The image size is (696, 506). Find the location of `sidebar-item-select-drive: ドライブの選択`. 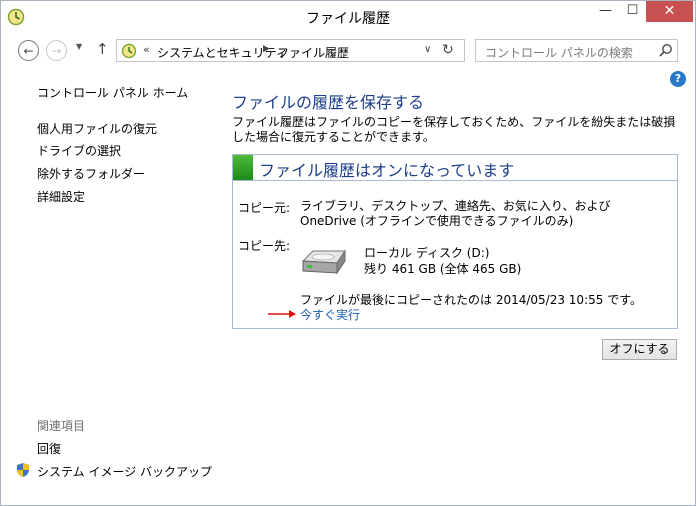

sidebar-item-select-drive: ドライブの選択 is located at coordinates (79, 150).